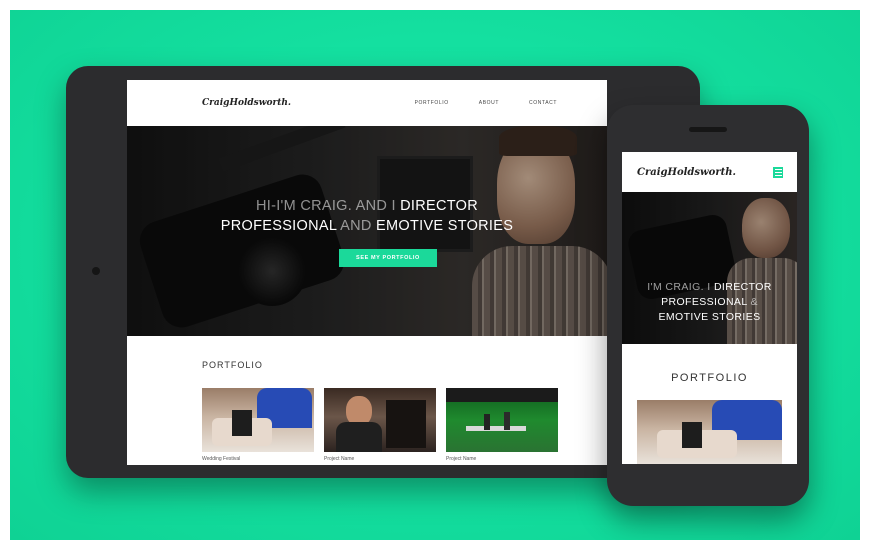 The width and height of the screenshot is (870, 547). Describe the element at coordinates (502, 395) in the screenshot. I see `thumb-ceiling` at that location.